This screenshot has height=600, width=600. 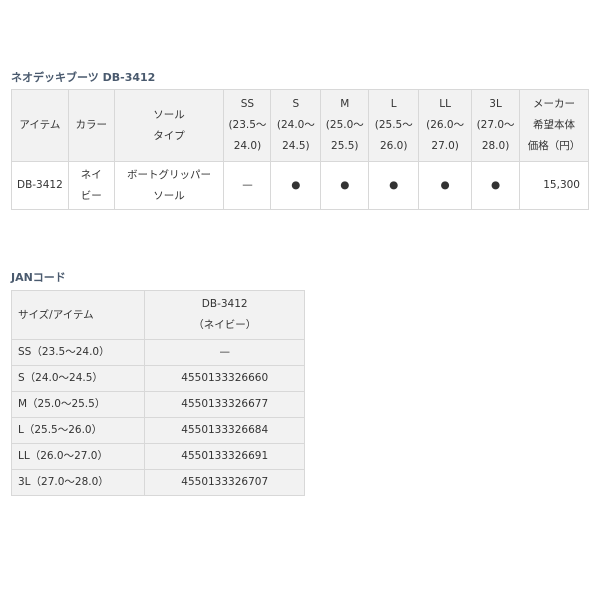 I want to click on product-section-title: ネオデッキブーツ DB-3412, so click(x=83, y=77).